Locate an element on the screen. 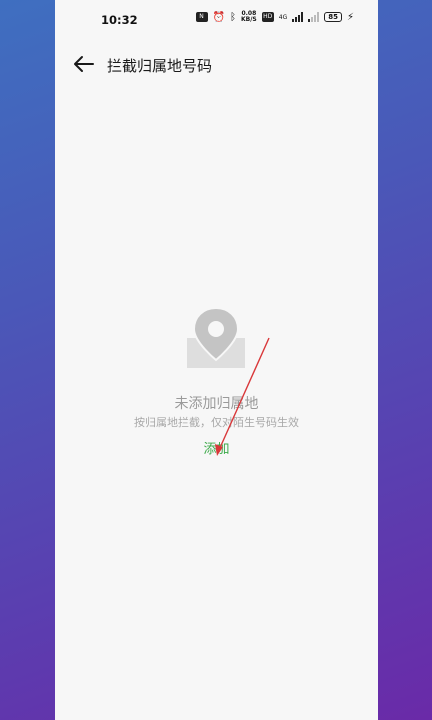 The height and width of the screenshot is (720, 432). nfc-icon: N is located at coordinates (201, 17).